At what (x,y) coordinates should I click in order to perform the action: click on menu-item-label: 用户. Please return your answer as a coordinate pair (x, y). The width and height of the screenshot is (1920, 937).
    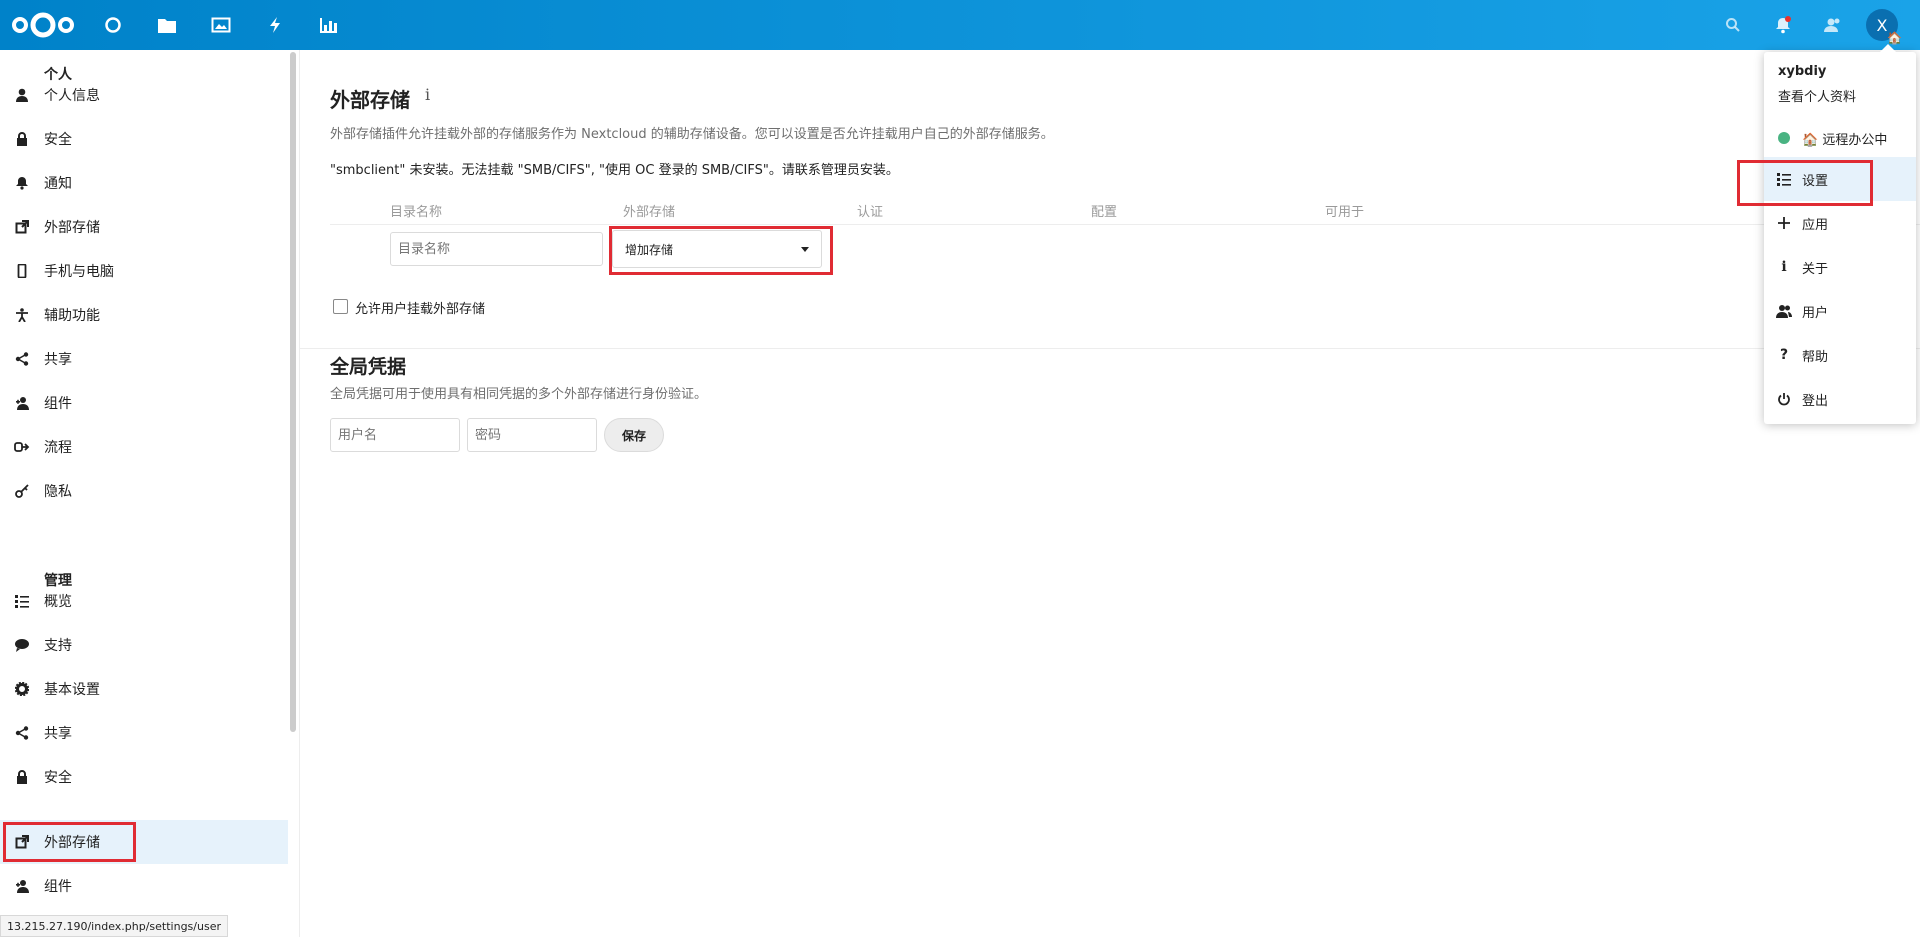
    Looking at the image, I should click on (1815, 313).